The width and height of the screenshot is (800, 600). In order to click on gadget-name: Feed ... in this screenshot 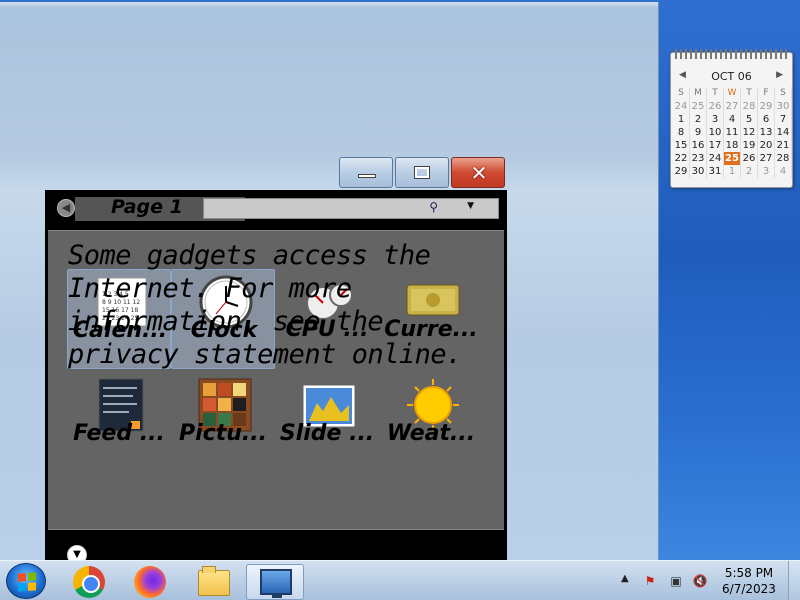, I will do `click(119, 433)`.